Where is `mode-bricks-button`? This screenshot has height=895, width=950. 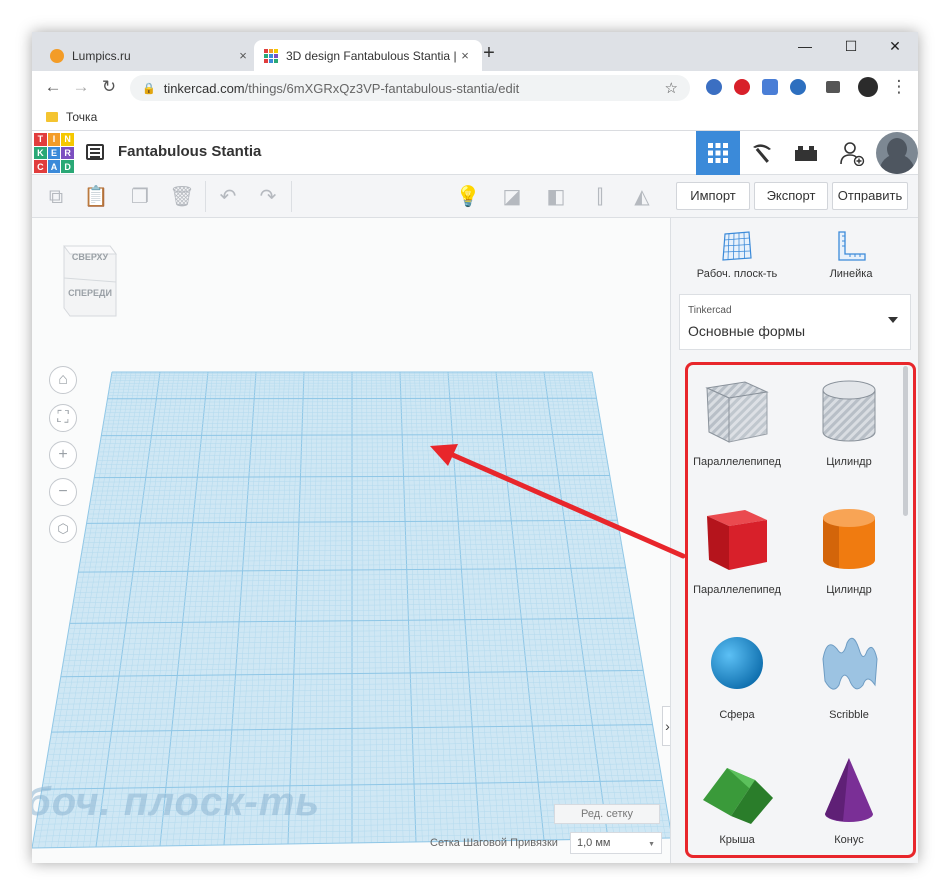
mode-bricks-button is located at coordinates (806, 153).